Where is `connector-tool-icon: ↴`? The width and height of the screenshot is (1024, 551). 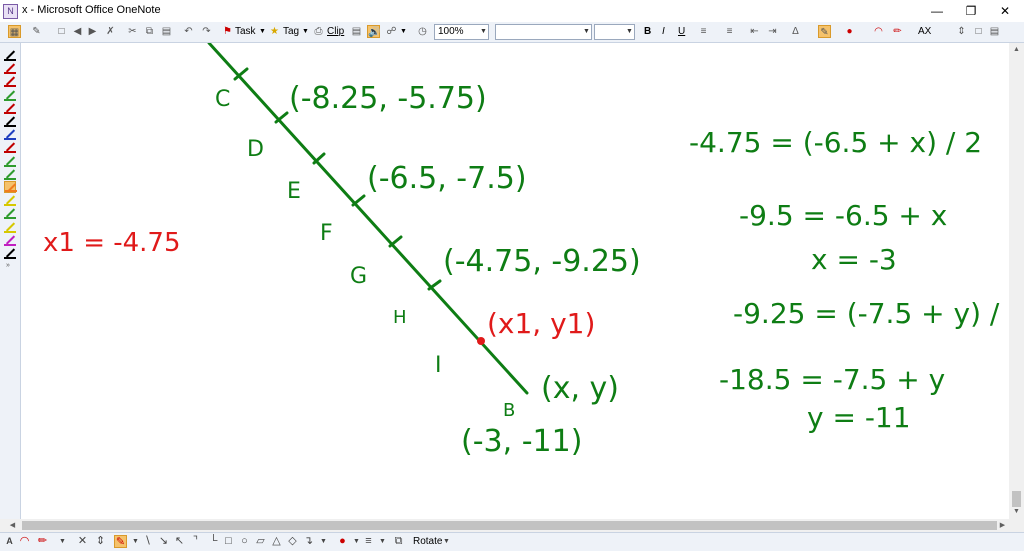 connector-tool-icon: ↴ is located at coordinates (308, 541).